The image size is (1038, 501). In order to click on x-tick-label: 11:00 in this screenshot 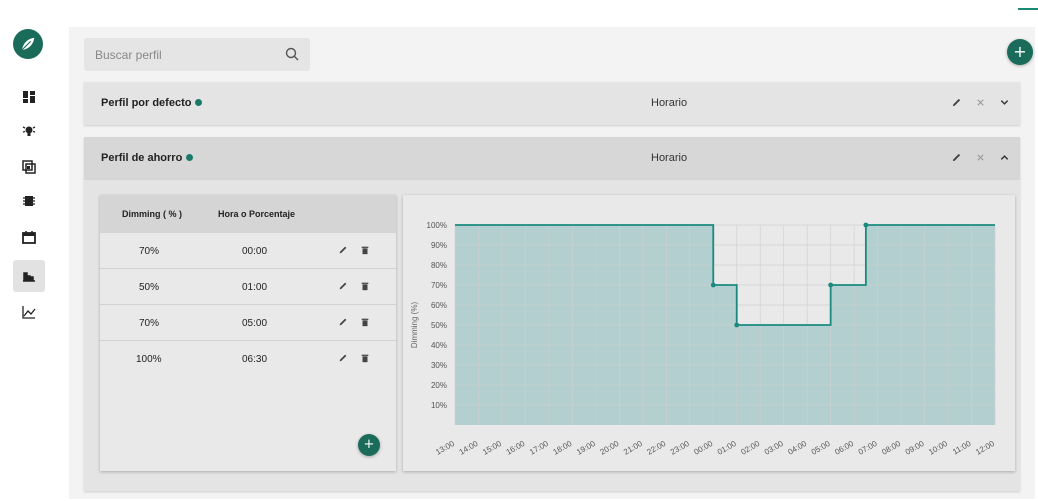, I will do `click(962, 448)`.